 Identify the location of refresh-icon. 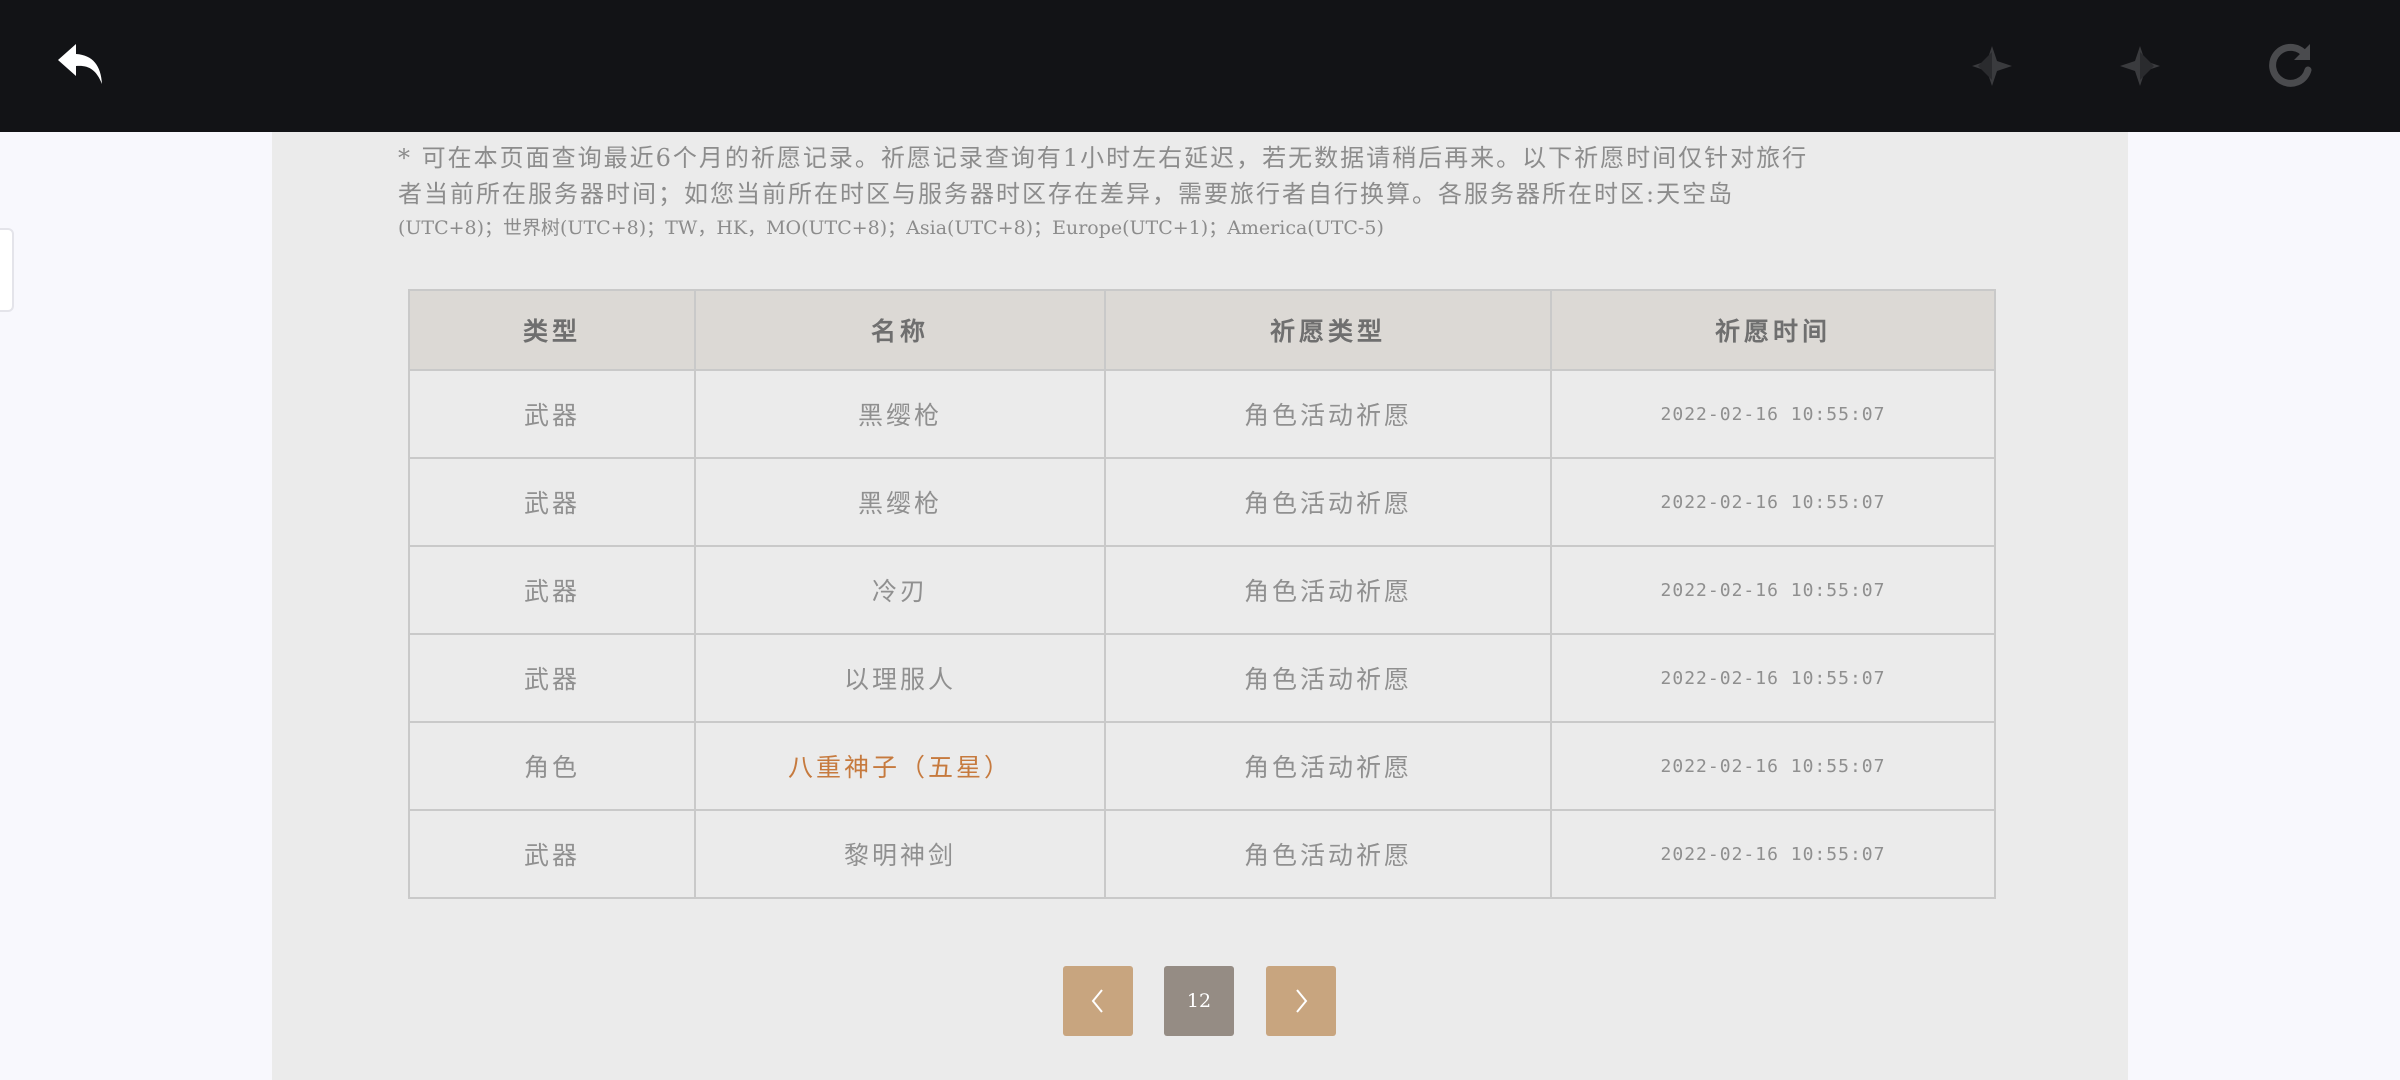
(2290, 65).